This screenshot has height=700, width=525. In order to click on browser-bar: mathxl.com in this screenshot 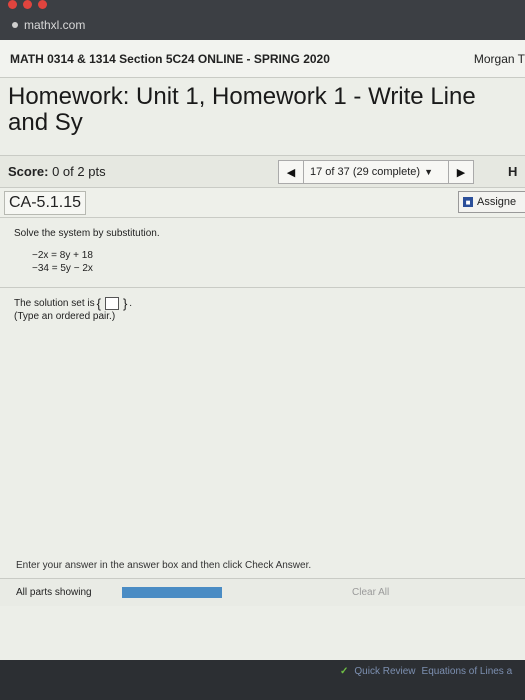, I will do `click(262, 20)`.